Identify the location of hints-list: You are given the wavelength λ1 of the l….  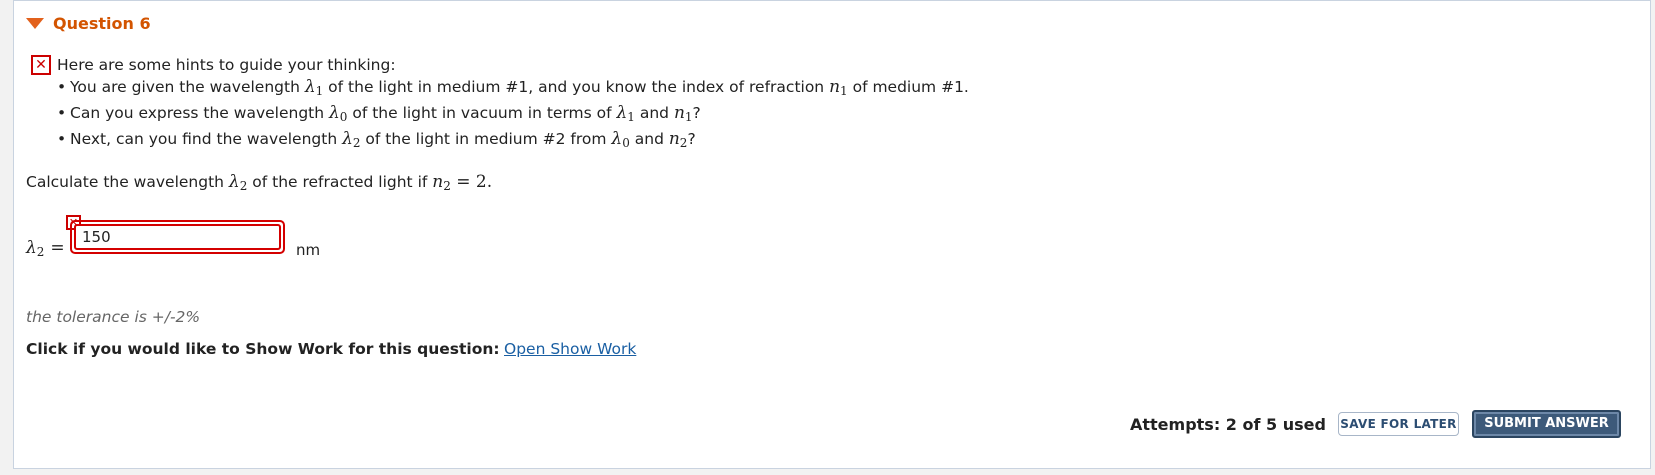
(513, 115).